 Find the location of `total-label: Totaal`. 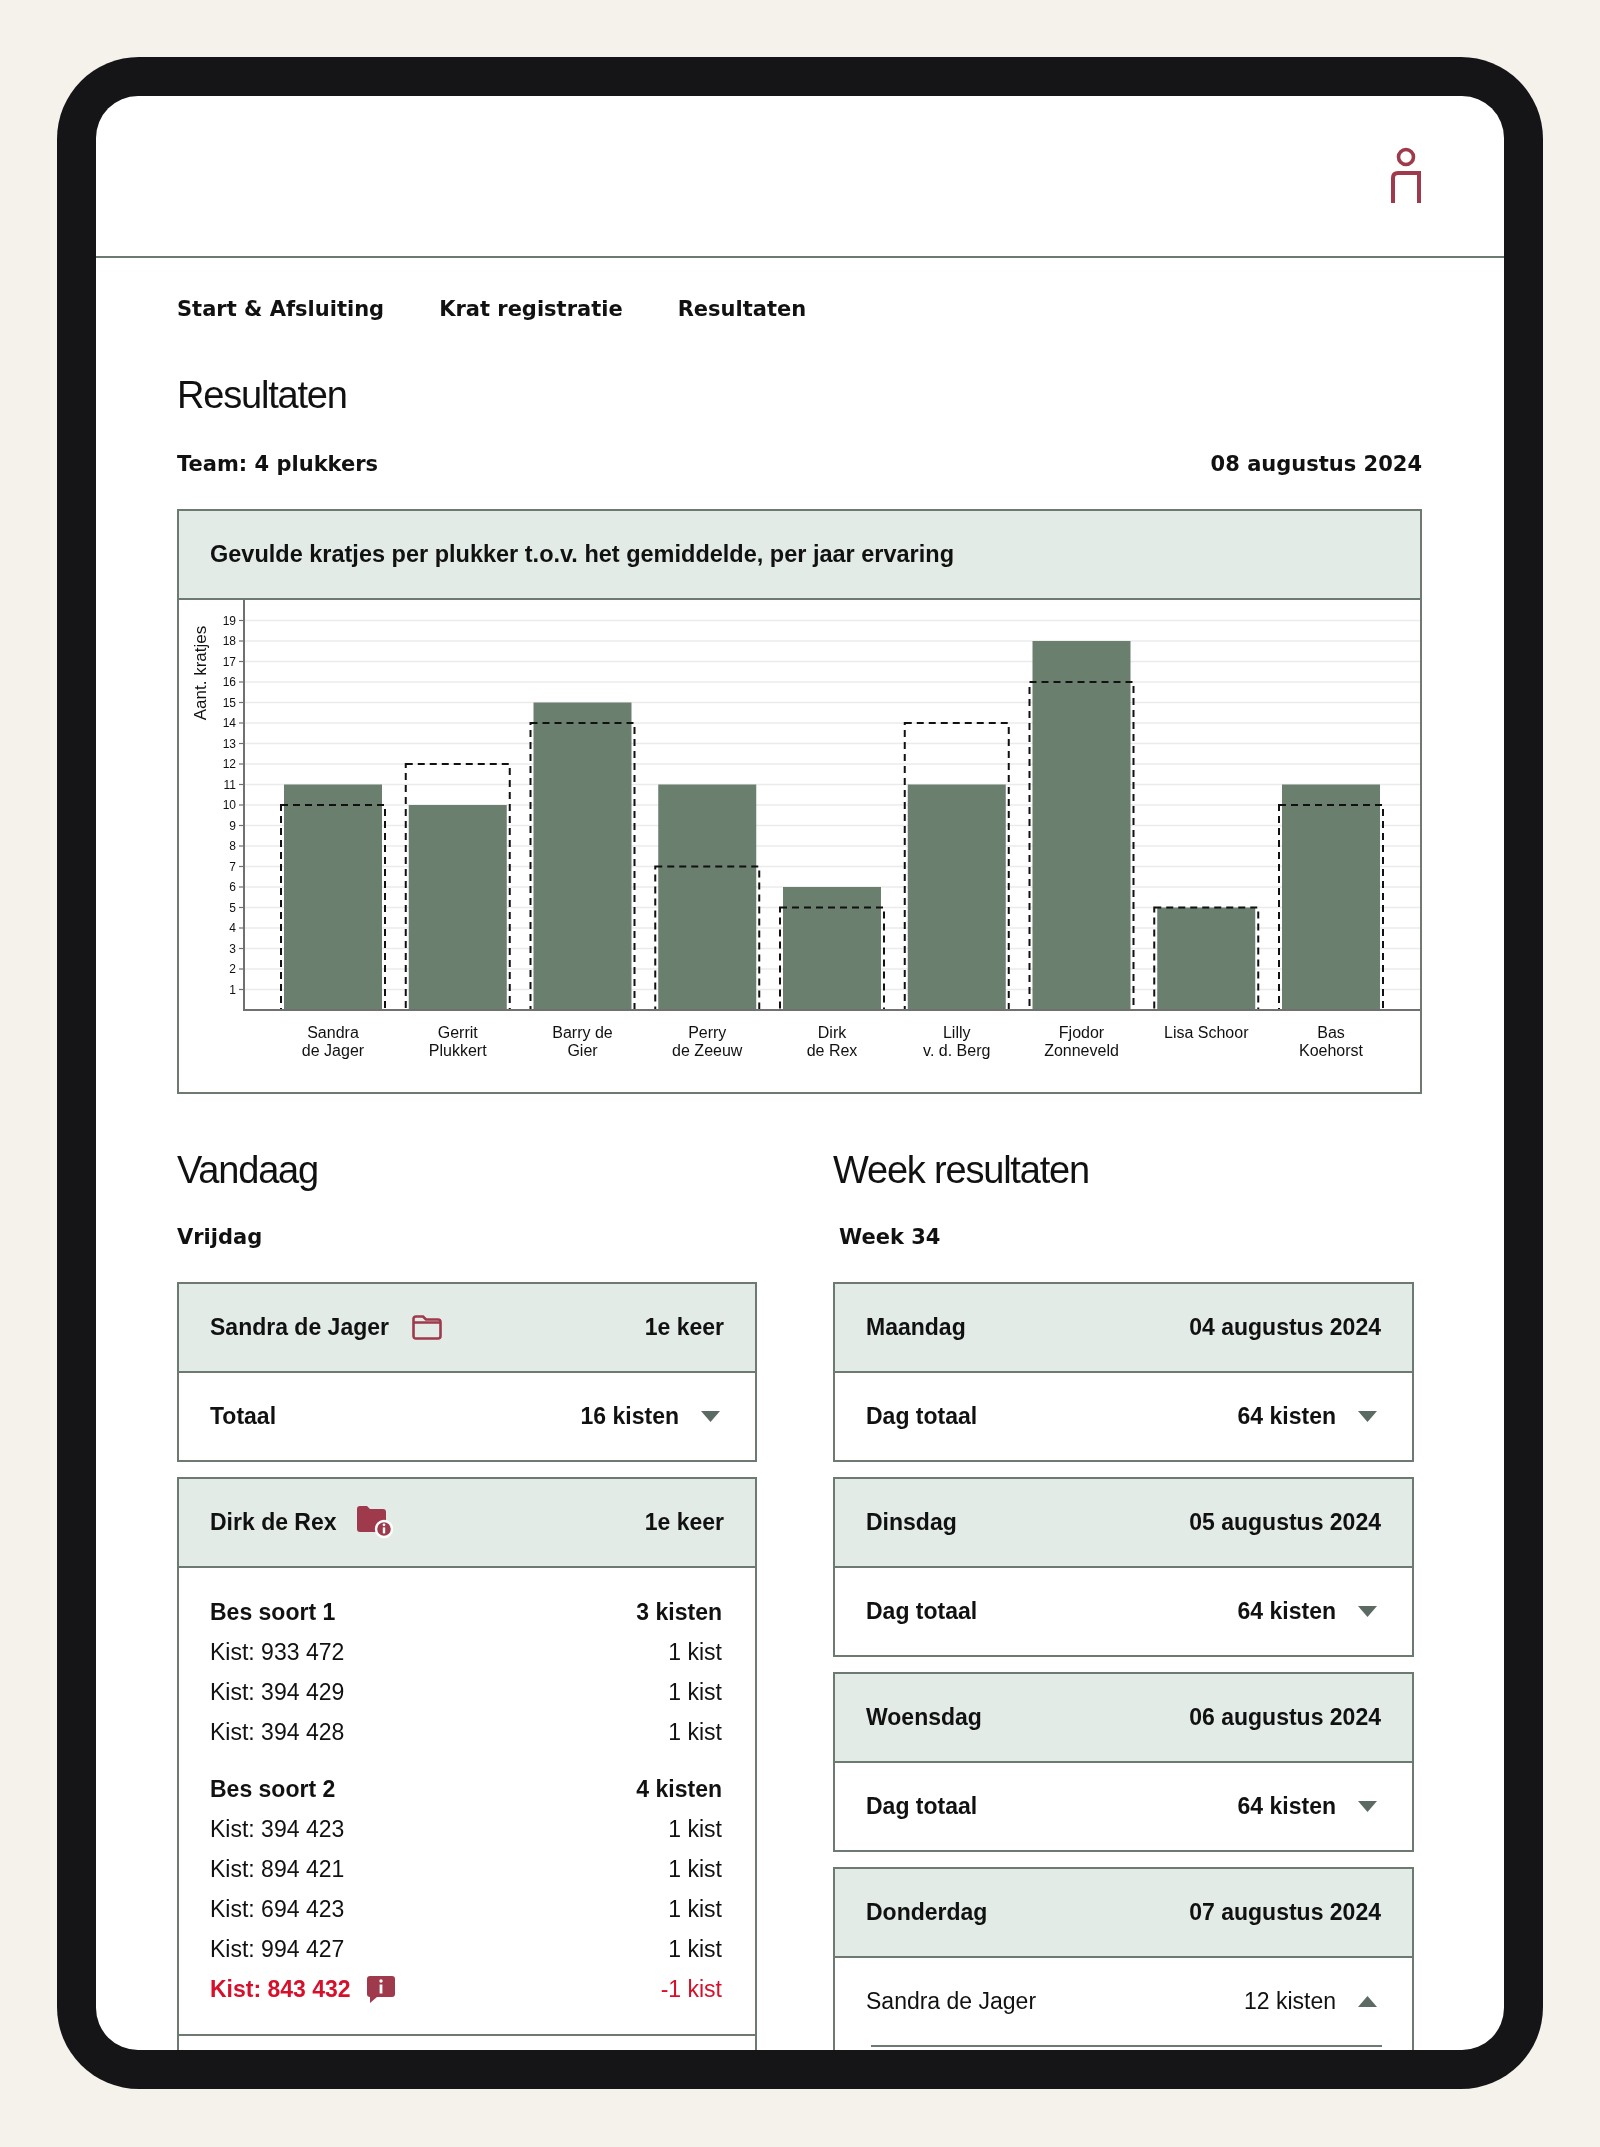

total-label: Totaal is located at coordinates (243, 1416).